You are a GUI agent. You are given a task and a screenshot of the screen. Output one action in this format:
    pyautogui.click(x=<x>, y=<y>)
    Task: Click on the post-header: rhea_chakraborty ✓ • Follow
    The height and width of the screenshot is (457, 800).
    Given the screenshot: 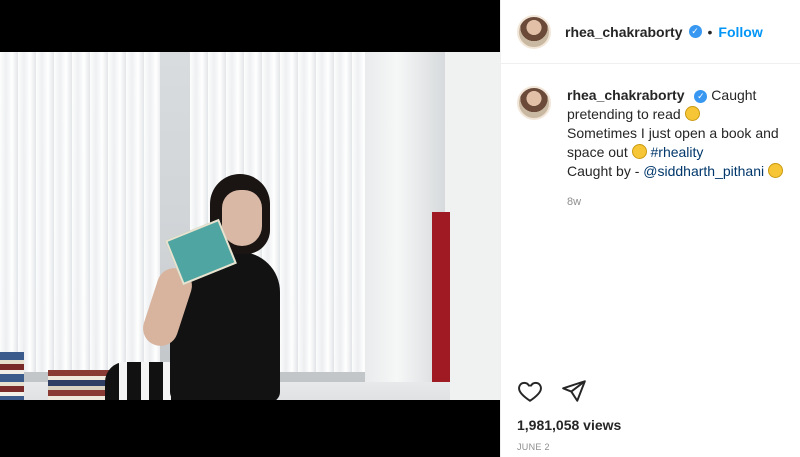 What is the action you would take?
    pyautogui.click(x=650, y=32)
    